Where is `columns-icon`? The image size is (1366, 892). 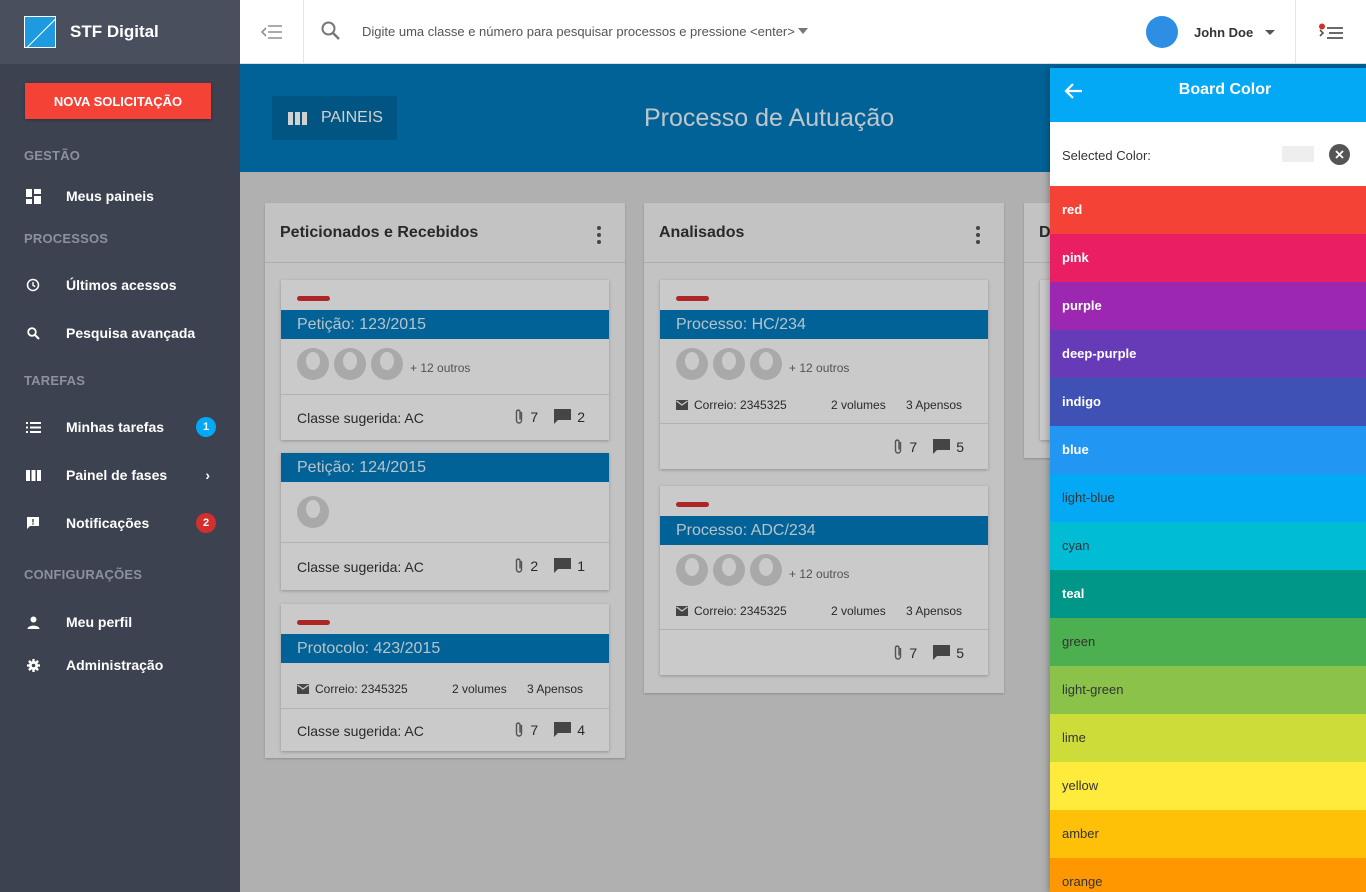
columns-icon is located at coordinates (33, 475).